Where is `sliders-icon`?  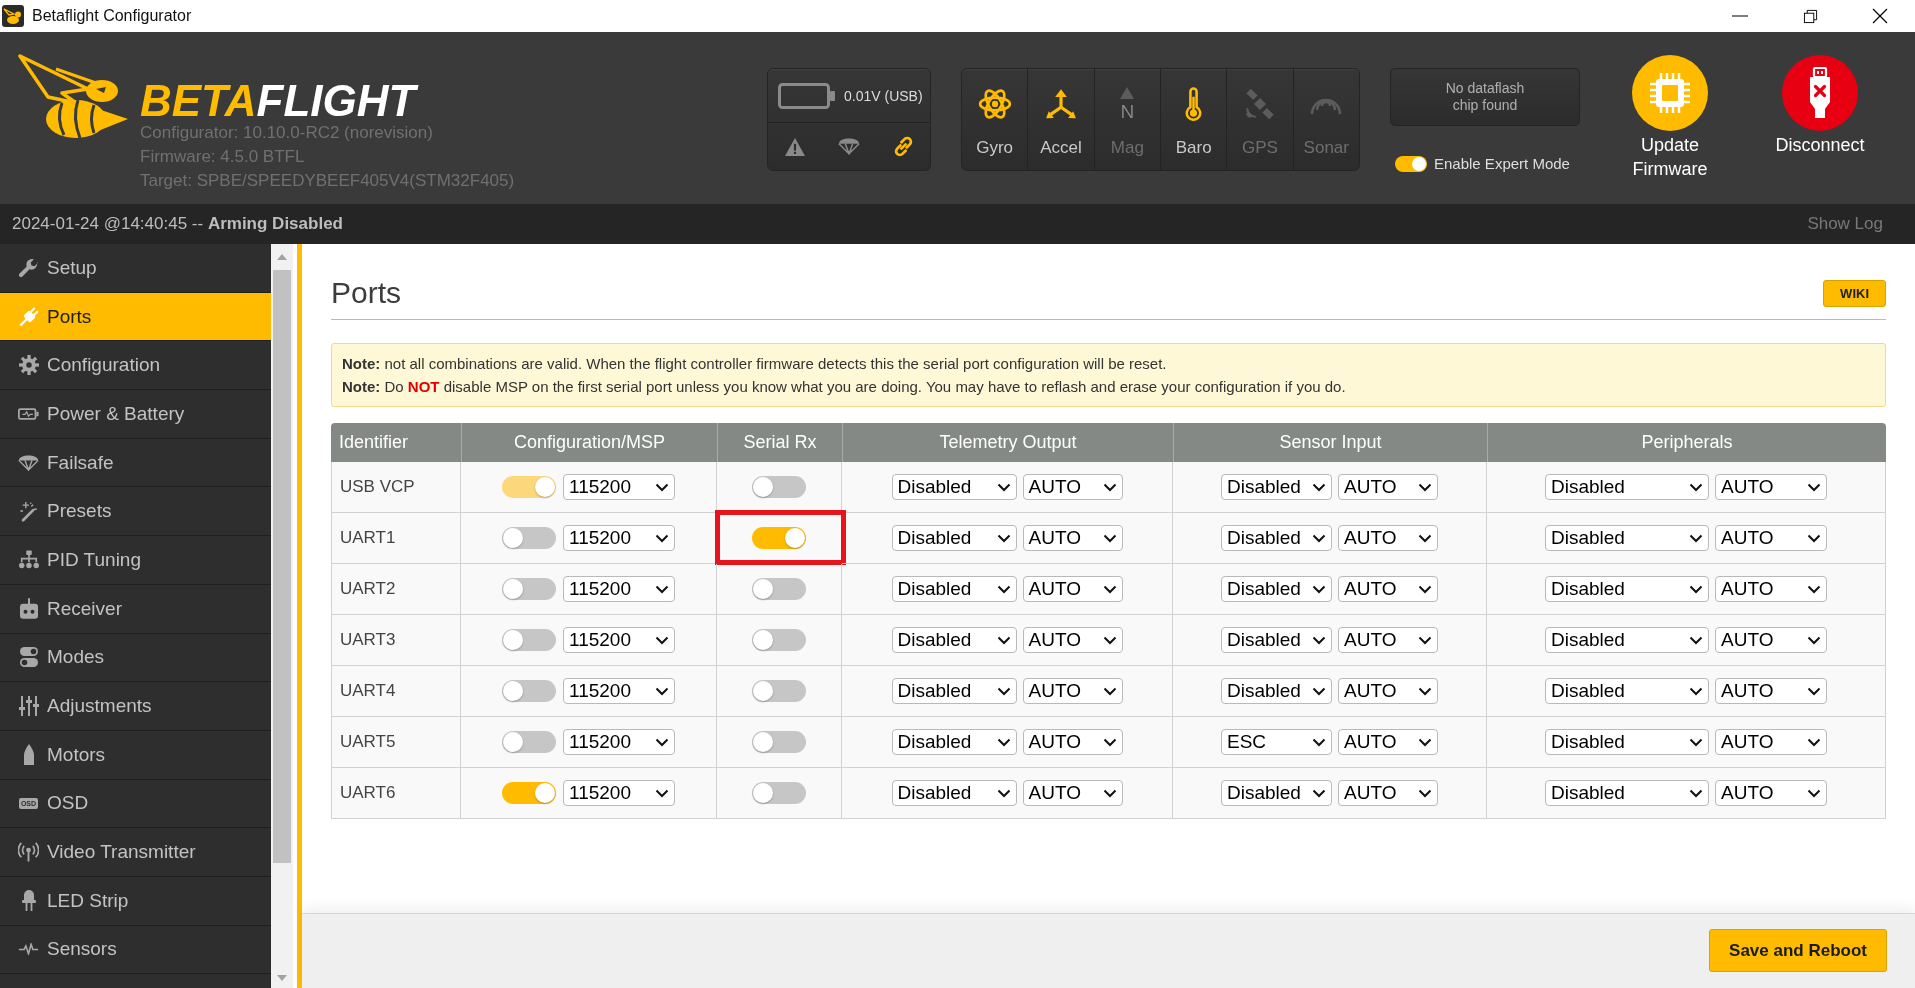 sliders-icon is located at coordinates (28, 706).